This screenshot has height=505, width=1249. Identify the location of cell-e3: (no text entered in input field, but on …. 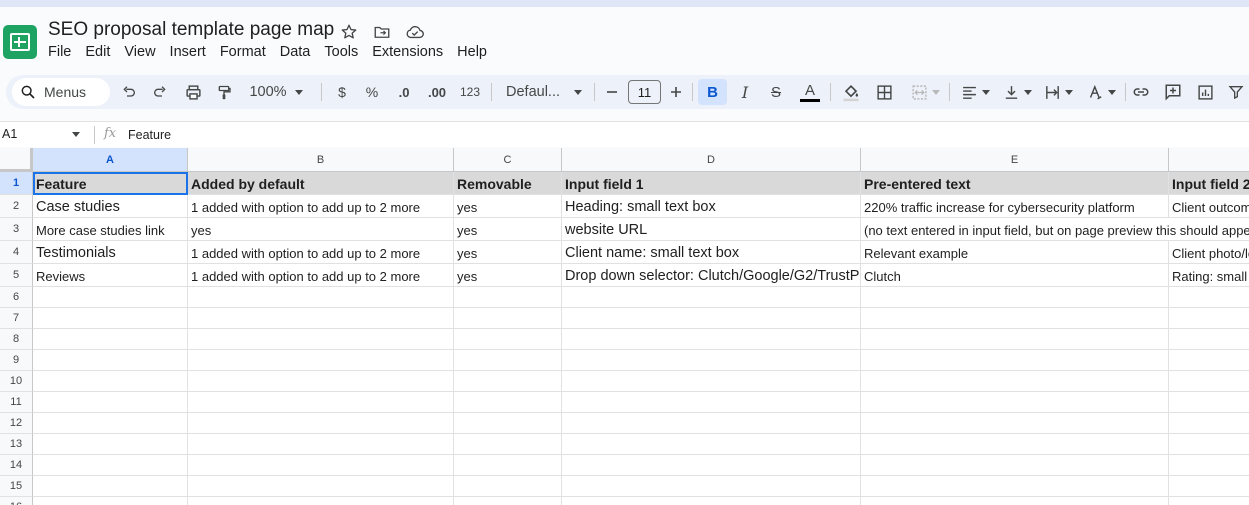
(1055, 229).